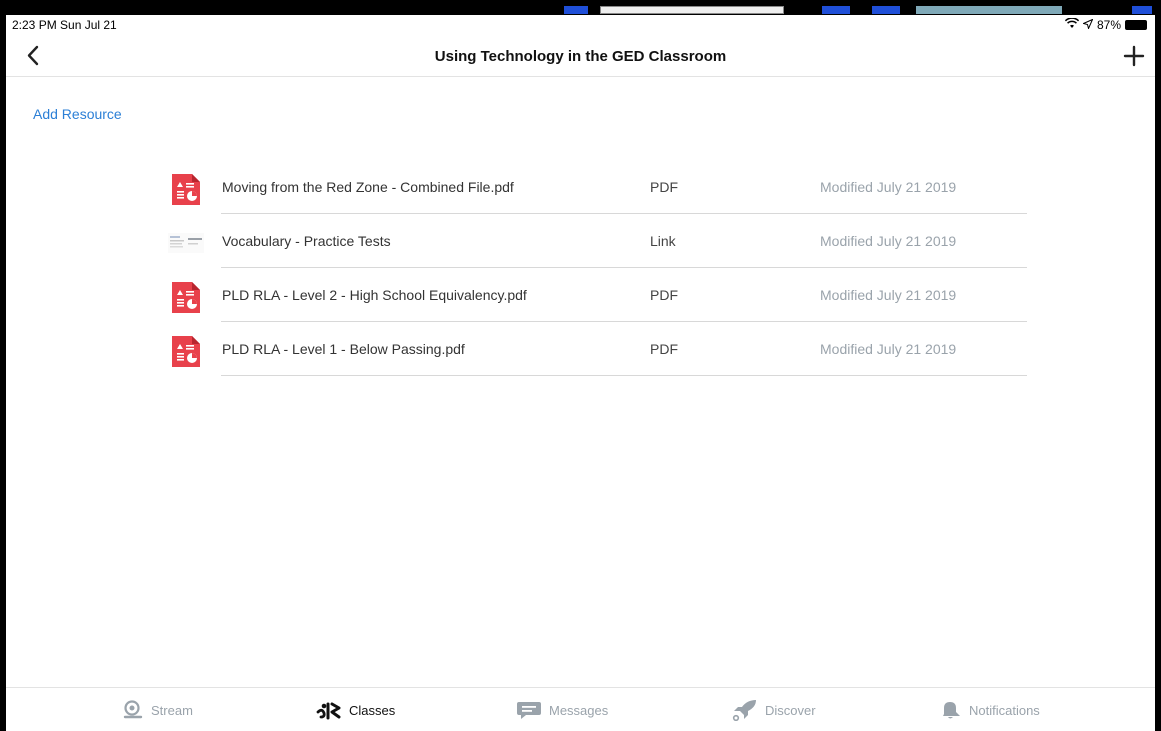 This screenshot has height=731, width=1161. Describe the element at coordinates (744, 710) in the screenshot. I see `rocket-icon` at that location.